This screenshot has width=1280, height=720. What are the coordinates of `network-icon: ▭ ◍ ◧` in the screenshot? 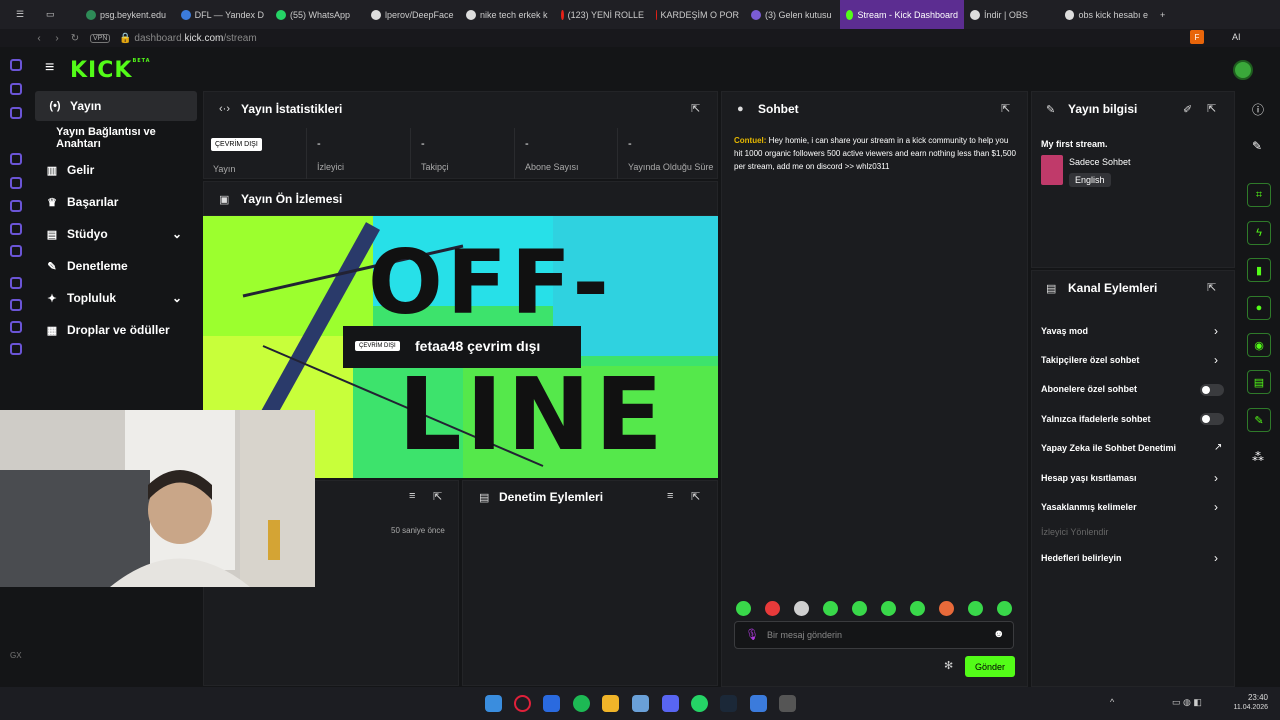 It's located at (1187, 702).